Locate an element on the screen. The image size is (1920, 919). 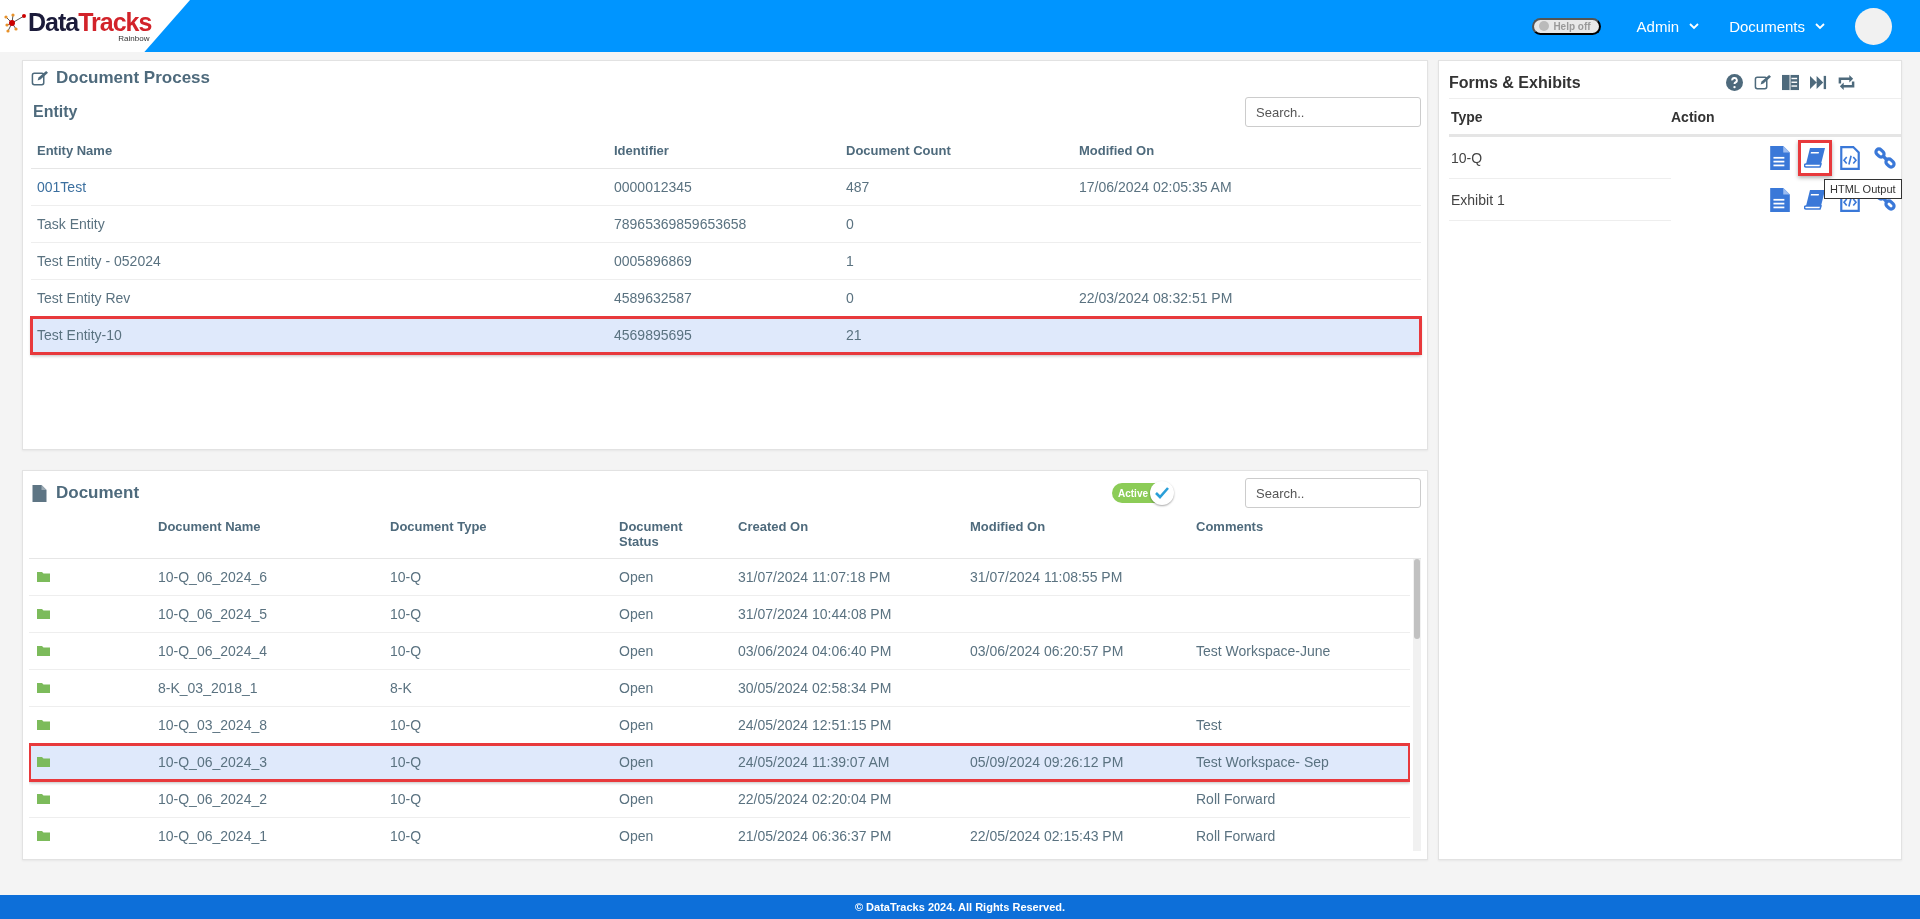
column-header: Document Name is located at coordinates (209, 526).